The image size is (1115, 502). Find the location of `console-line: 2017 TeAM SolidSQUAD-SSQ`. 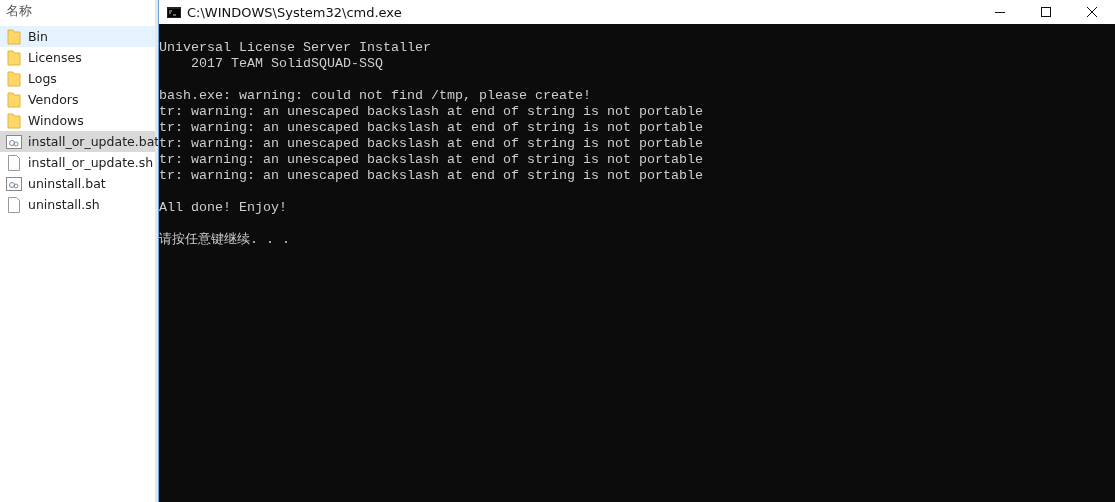

console-line: 2017 TeAM SolidSQUAD-SSQ is located at coordinates (287, 64).